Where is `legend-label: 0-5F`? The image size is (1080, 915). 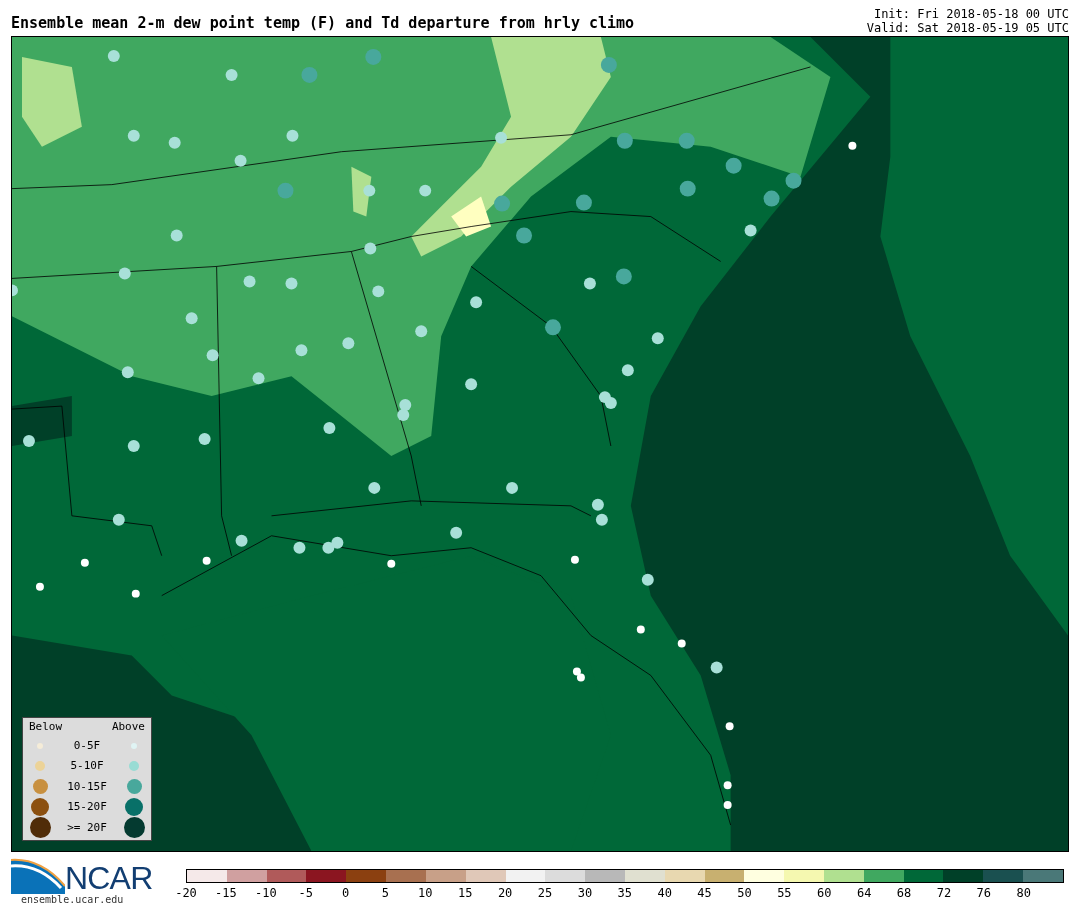
legend-label: 0-5F is located at coordinates (87, 745).